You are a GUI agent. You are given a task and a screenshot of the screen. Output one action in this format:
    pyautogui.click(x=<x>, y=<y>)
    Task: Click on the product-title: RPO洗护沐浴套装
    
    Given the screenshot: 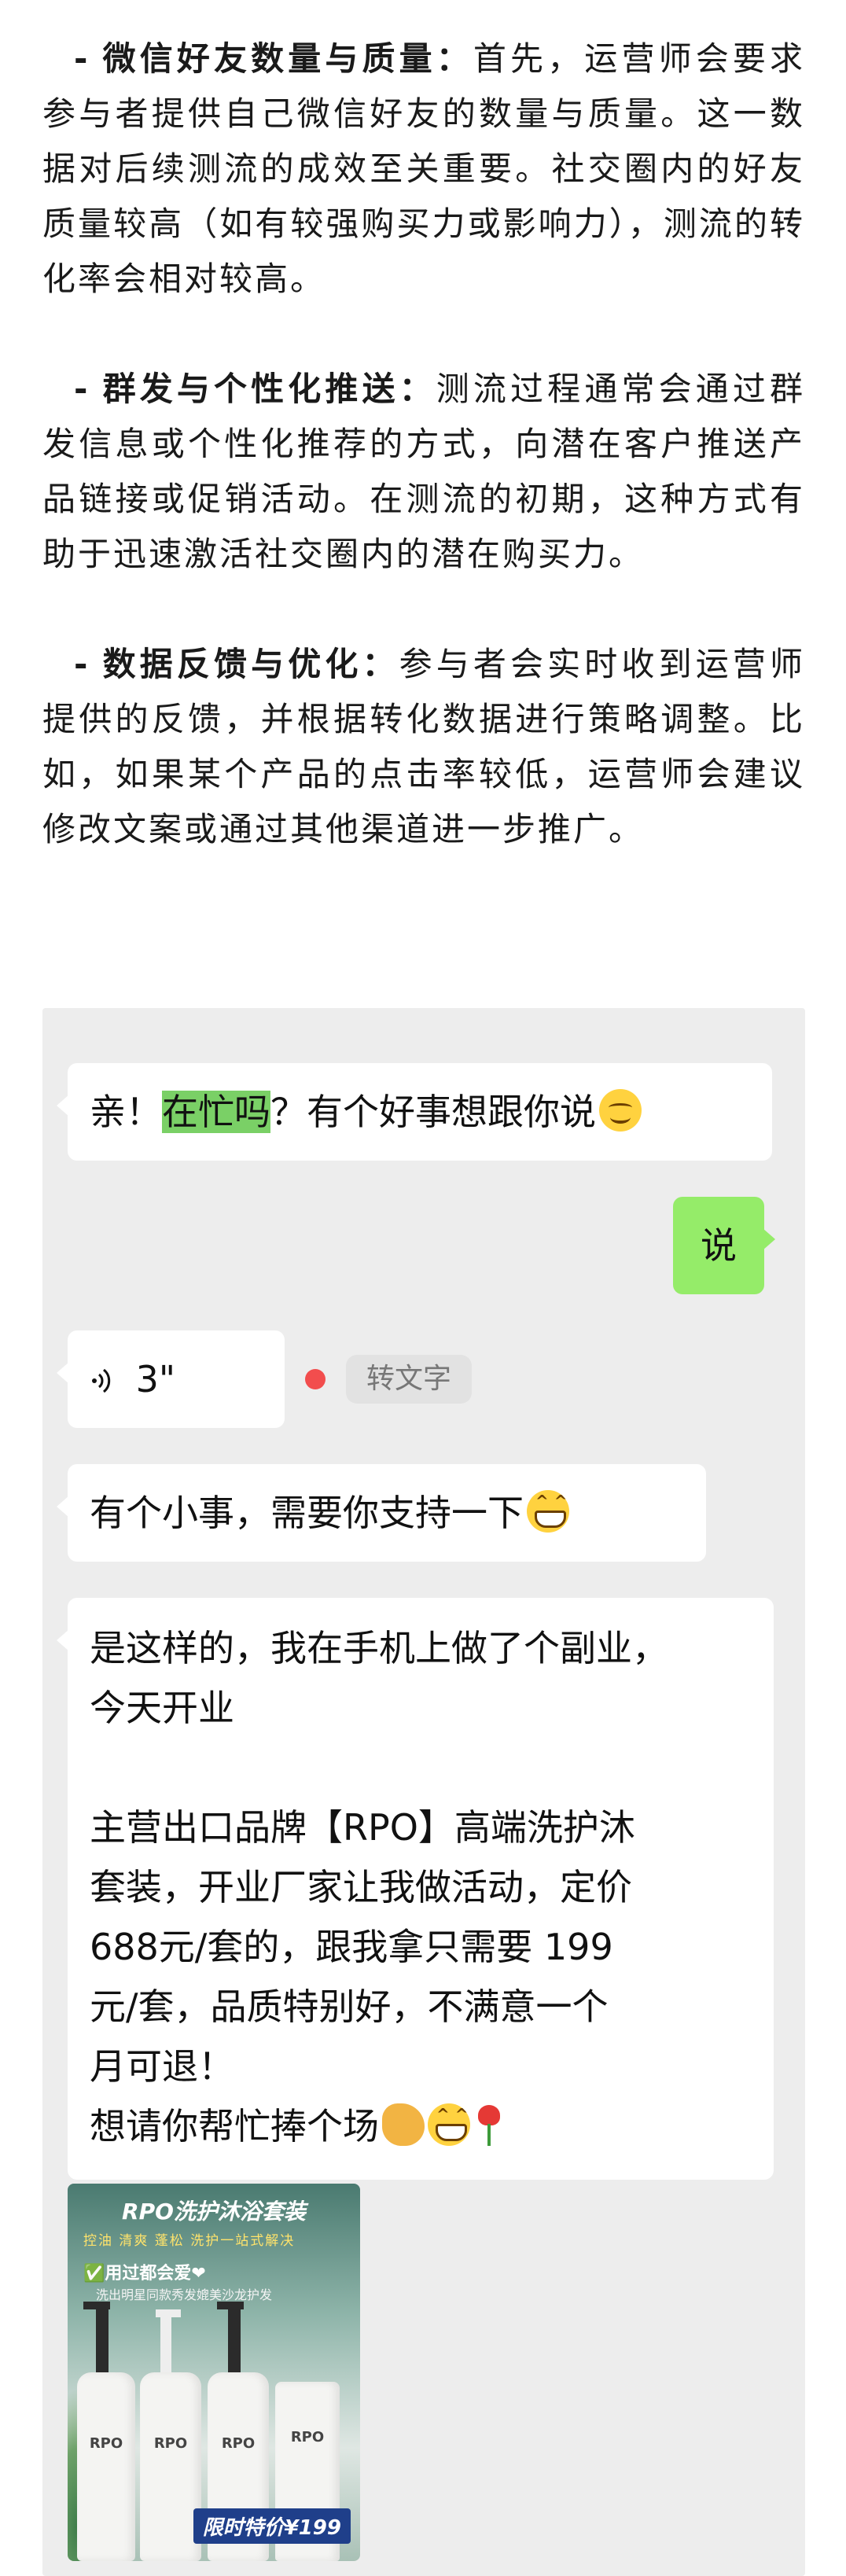 What is the action you would take?
    pyautogui.click(x=214, y=2212)
    